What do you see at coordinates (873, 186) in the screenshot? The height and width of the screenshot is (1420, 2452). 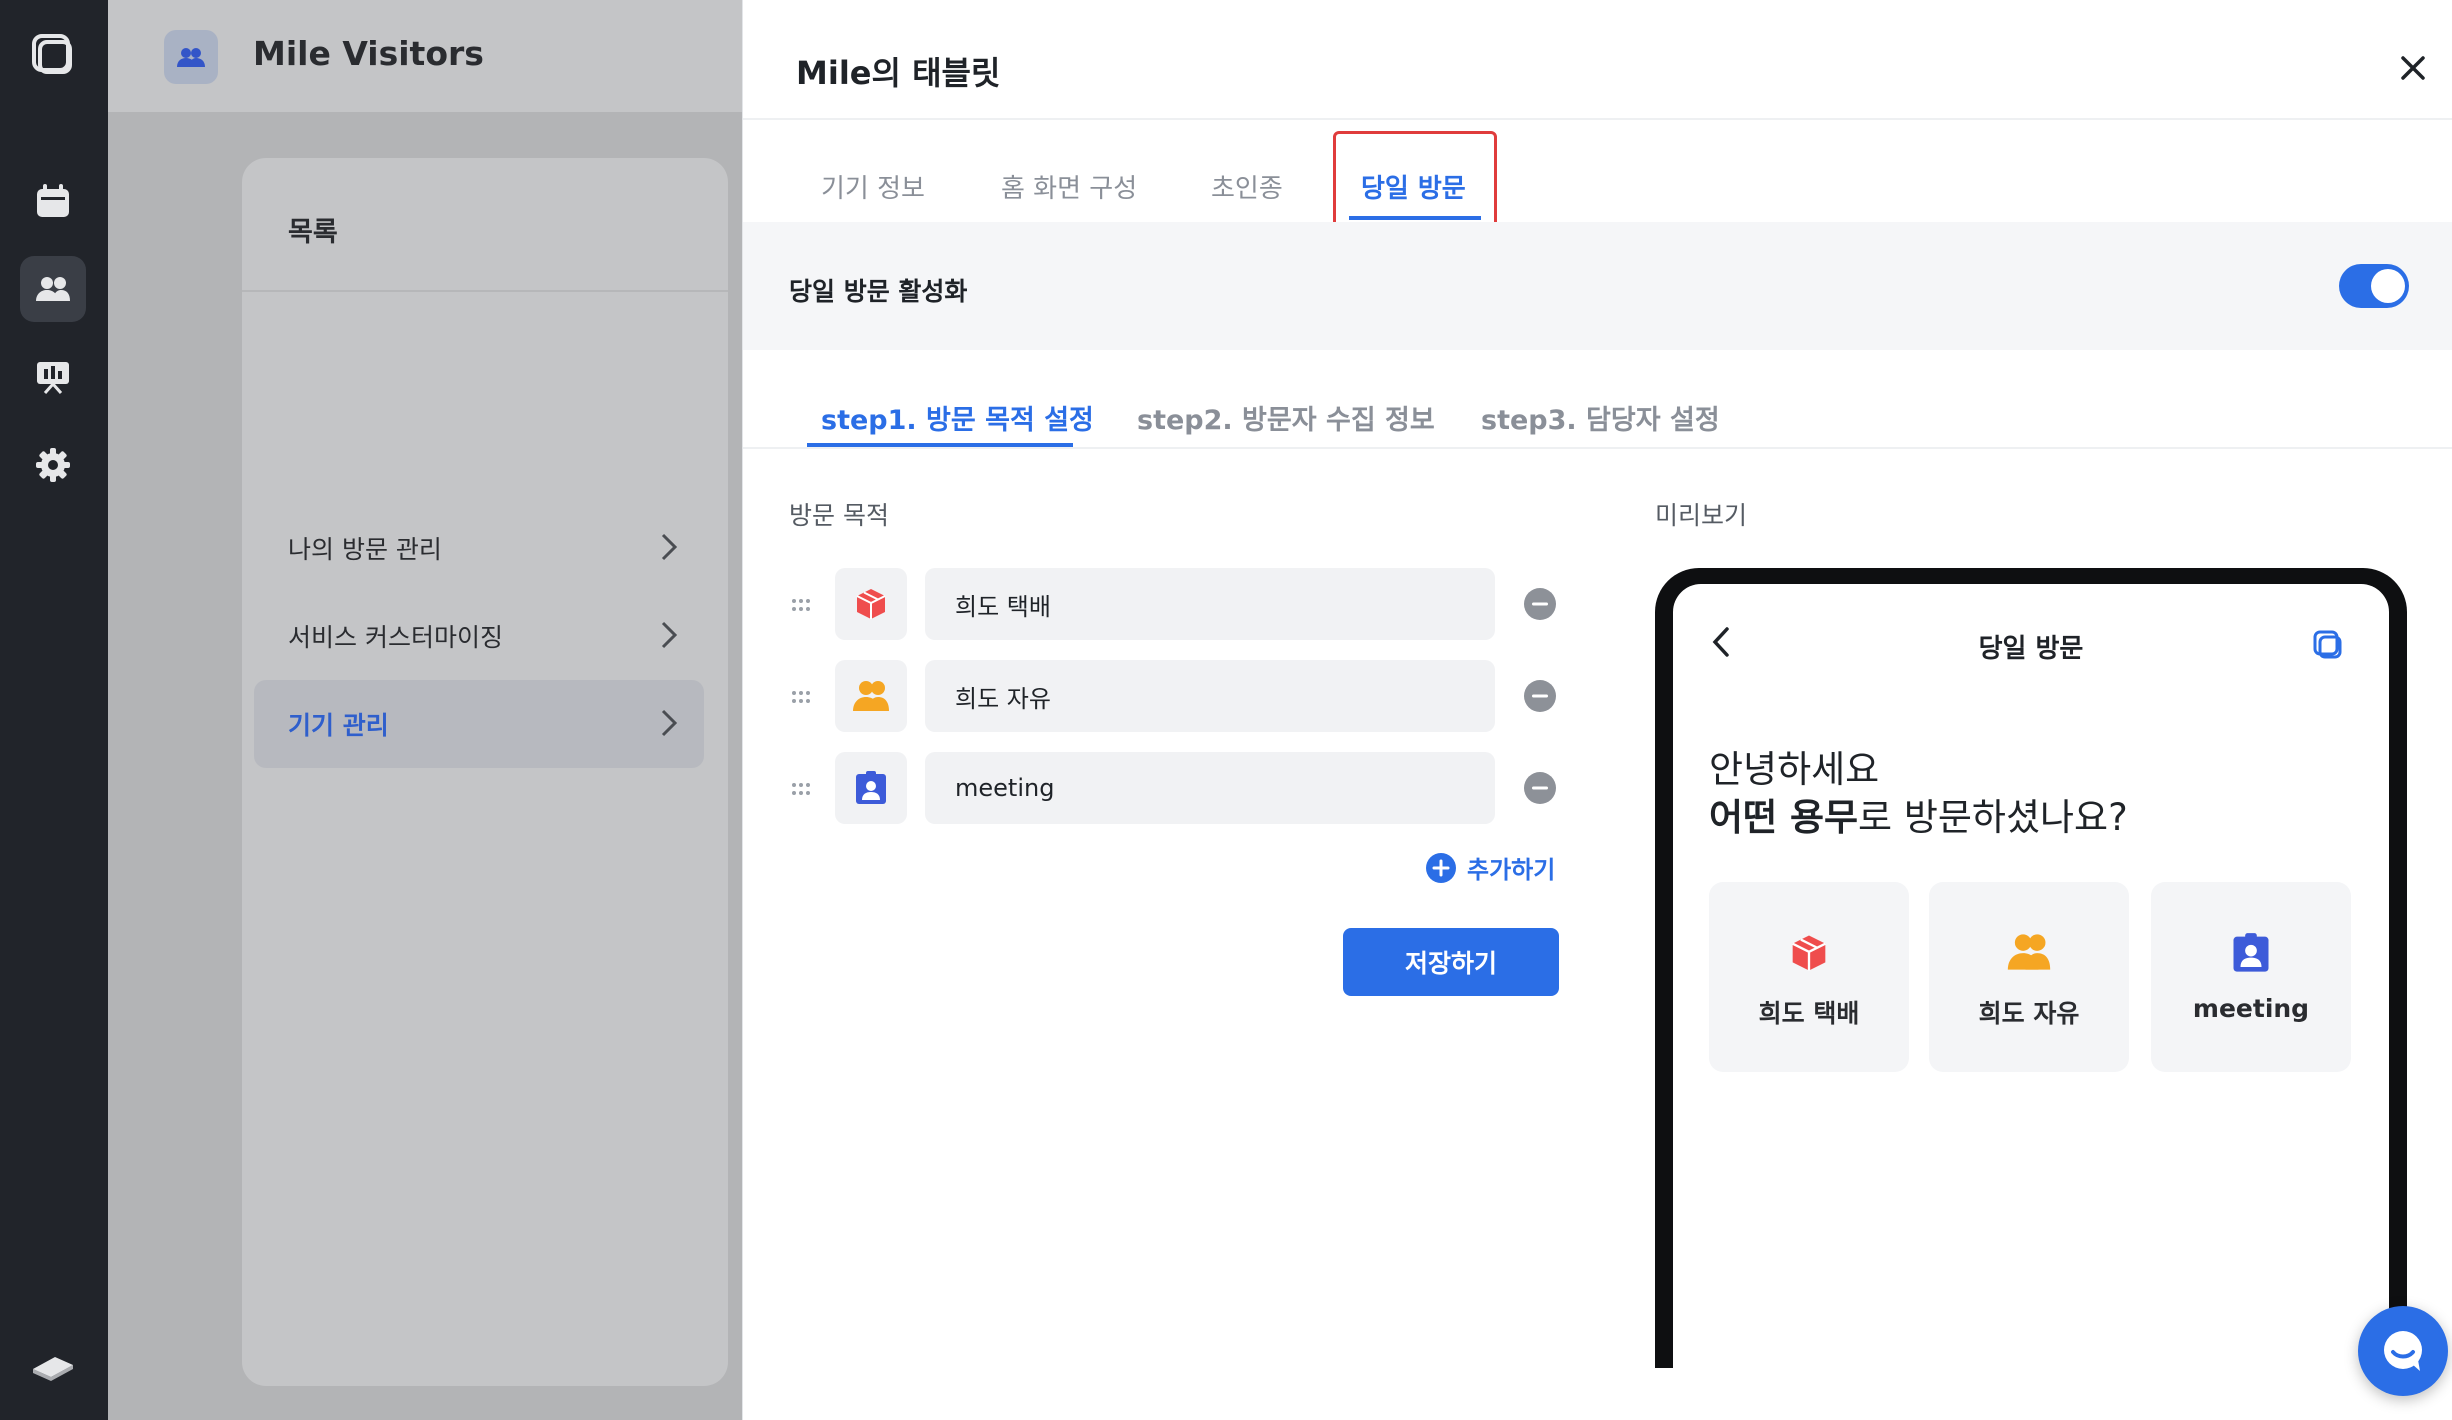 I see `tab-device-info: 기기 정보` at bounding box center [873, 186].